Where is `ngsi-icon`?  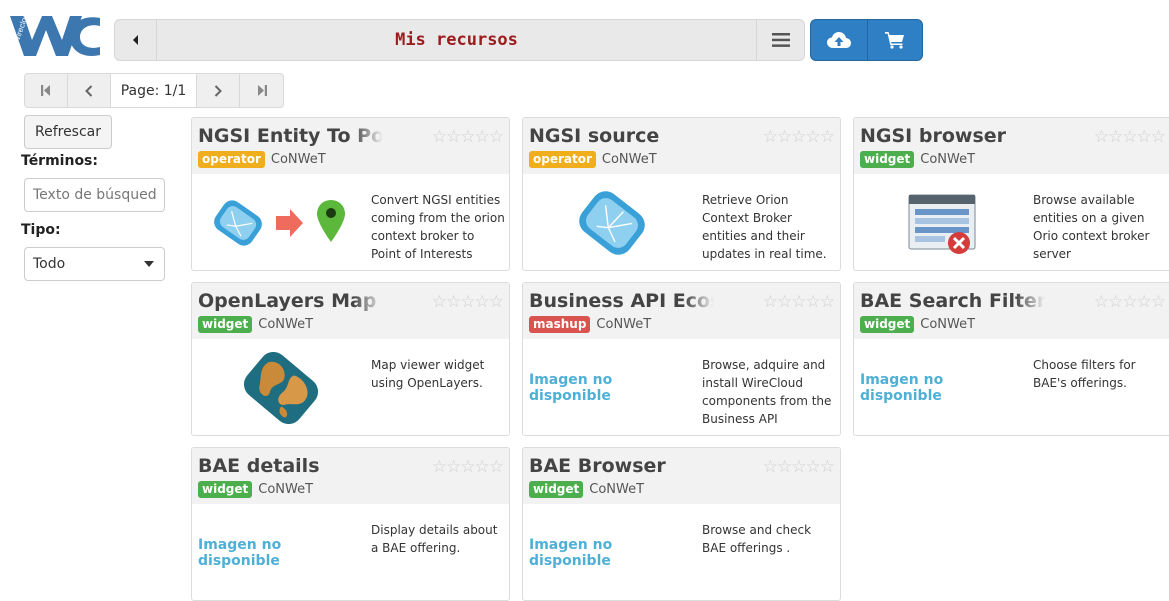
ngsi-icon is located at coordinates (611, 223).